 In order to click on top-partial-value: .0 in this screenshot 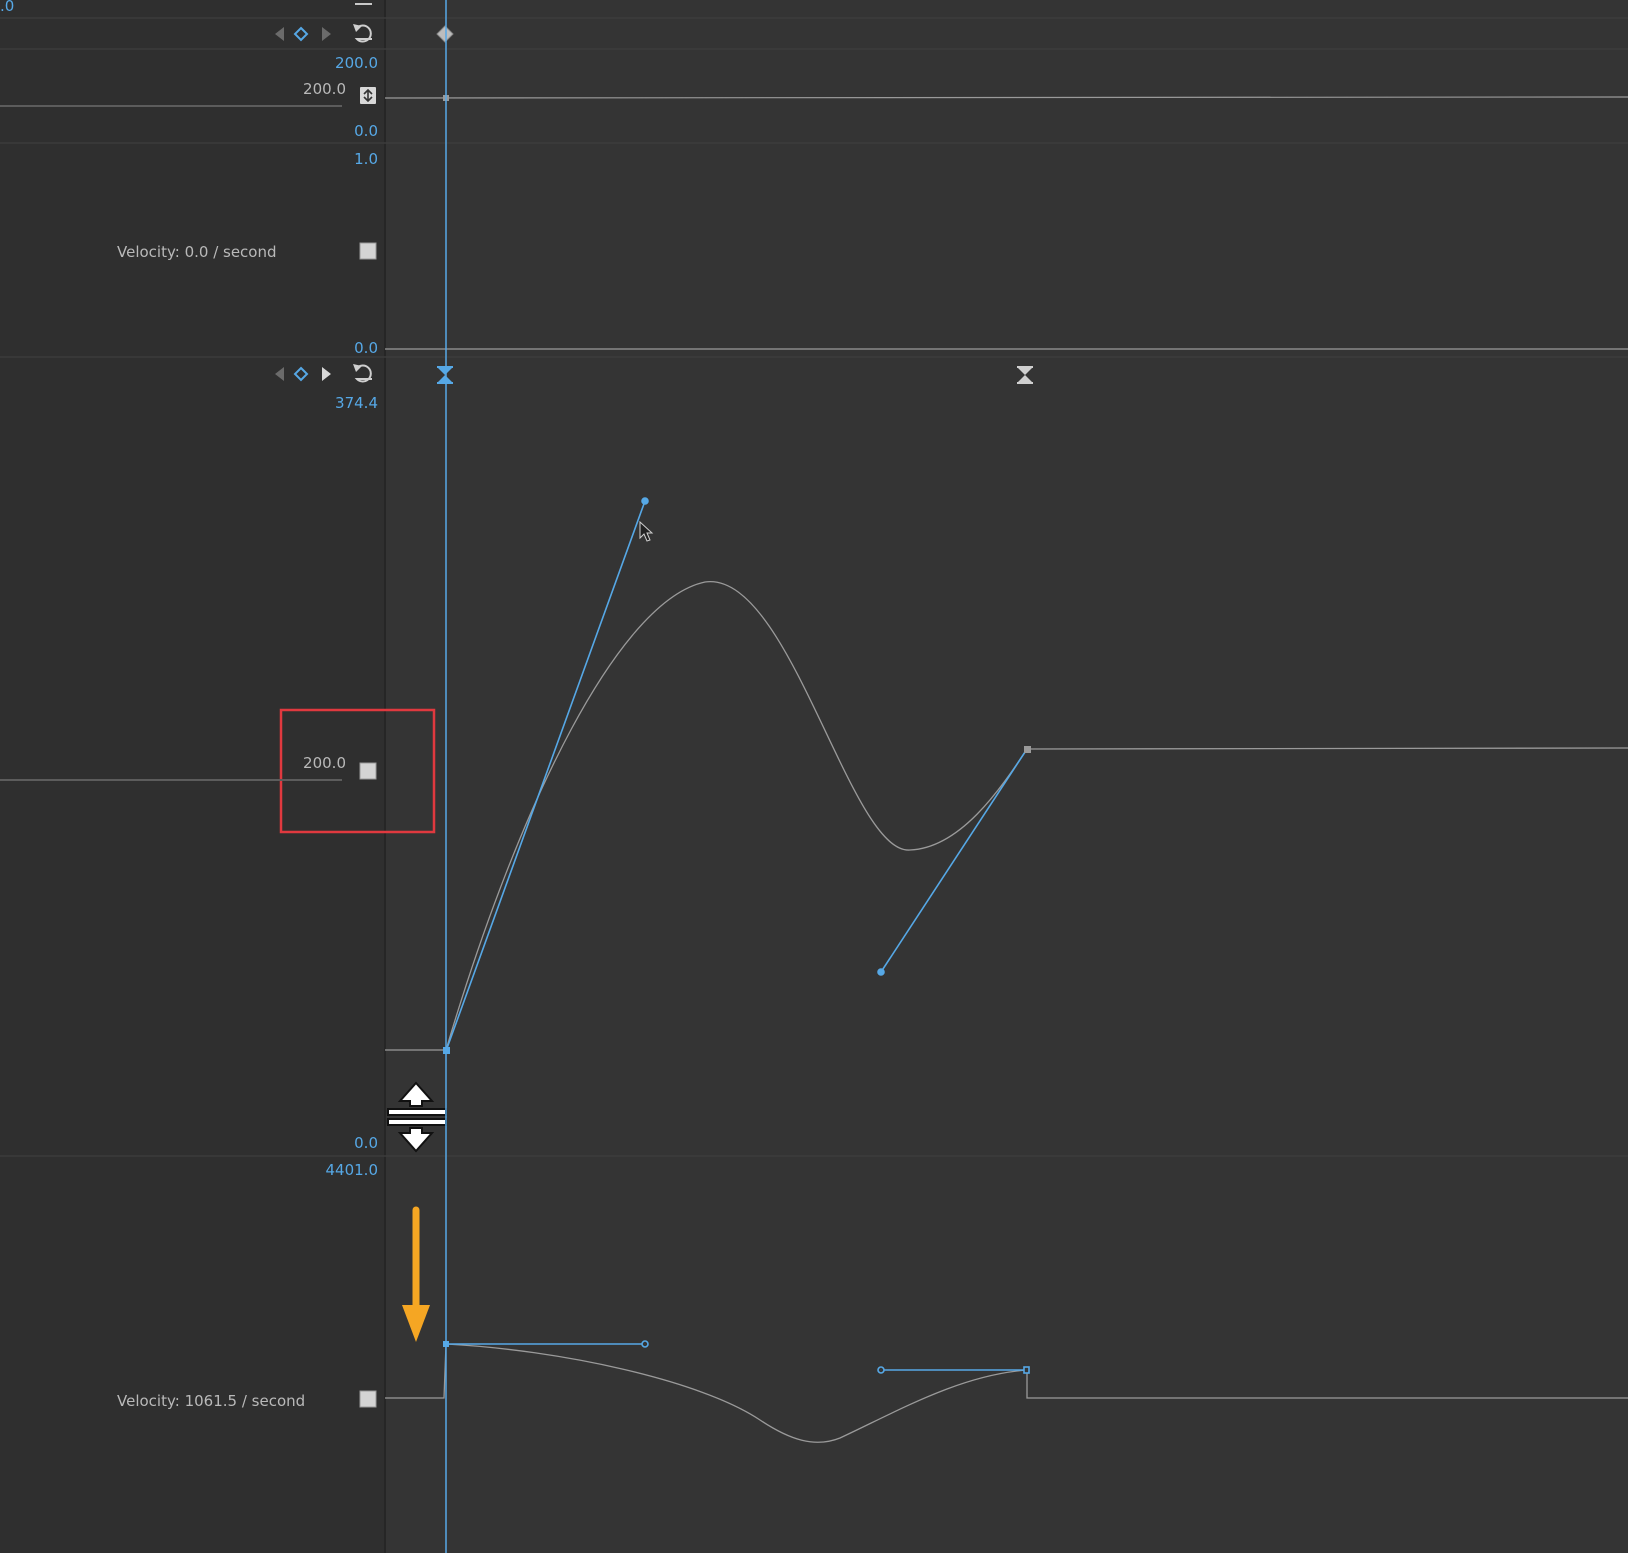, I will do `click(7, 7)`.